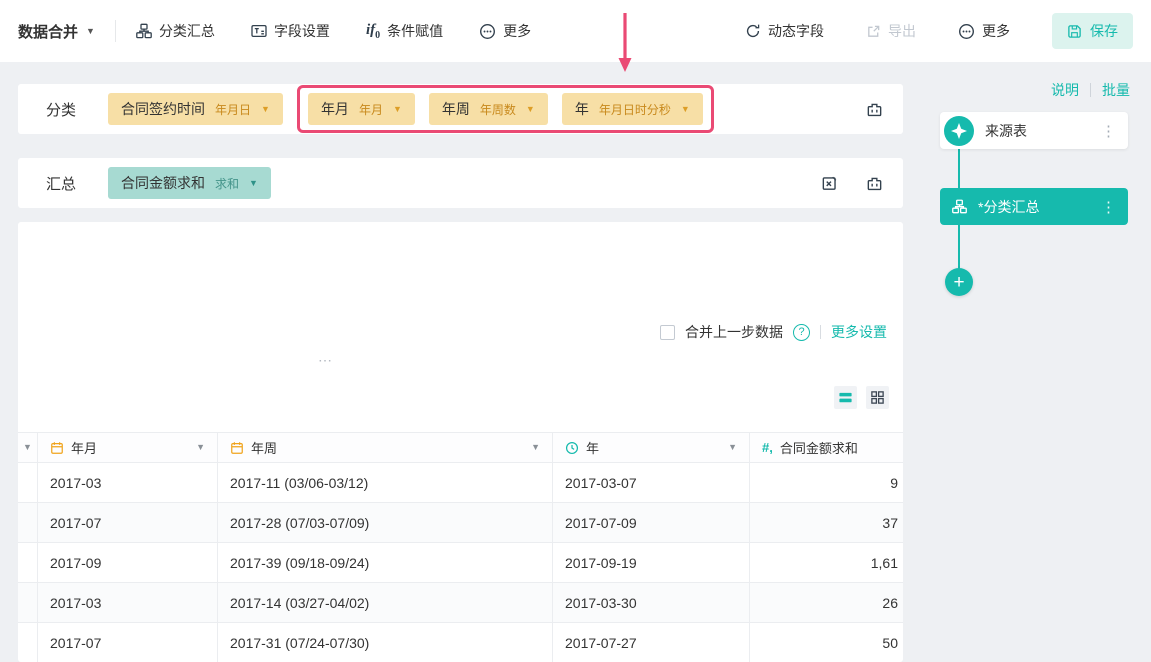 The image size is (1151, 662). I want to click on table-header-amount-sum: #, 合同金额求和, so click(826, 447).